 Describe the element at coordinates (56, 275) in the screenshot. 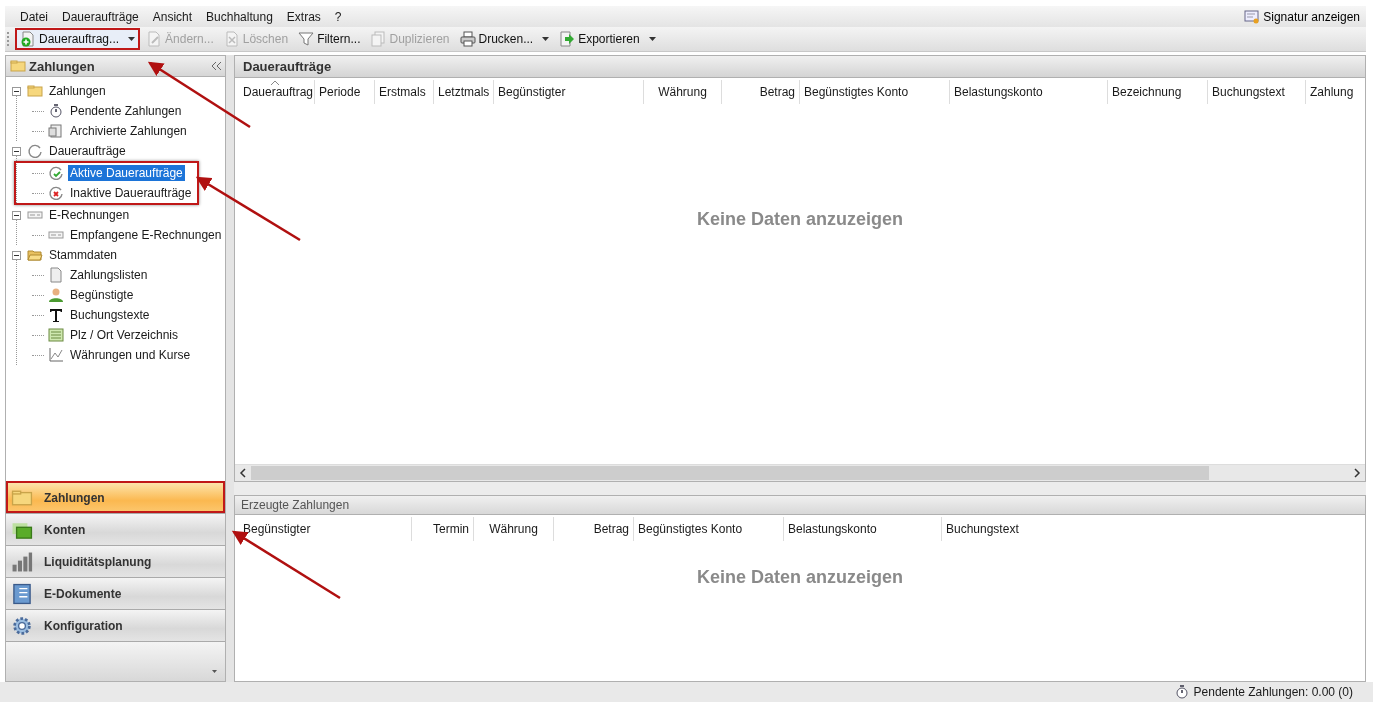

I see `document-icon` at that location.